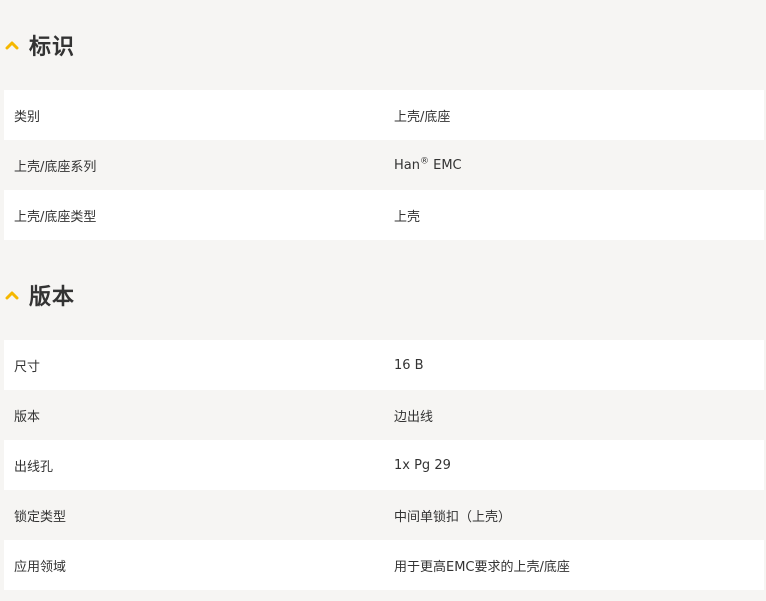  What do you see at coordinates (384, 215) in the screenshot?
I see `table-row: 上壳/底座类型 上壳` at bounding box center [384, 215].